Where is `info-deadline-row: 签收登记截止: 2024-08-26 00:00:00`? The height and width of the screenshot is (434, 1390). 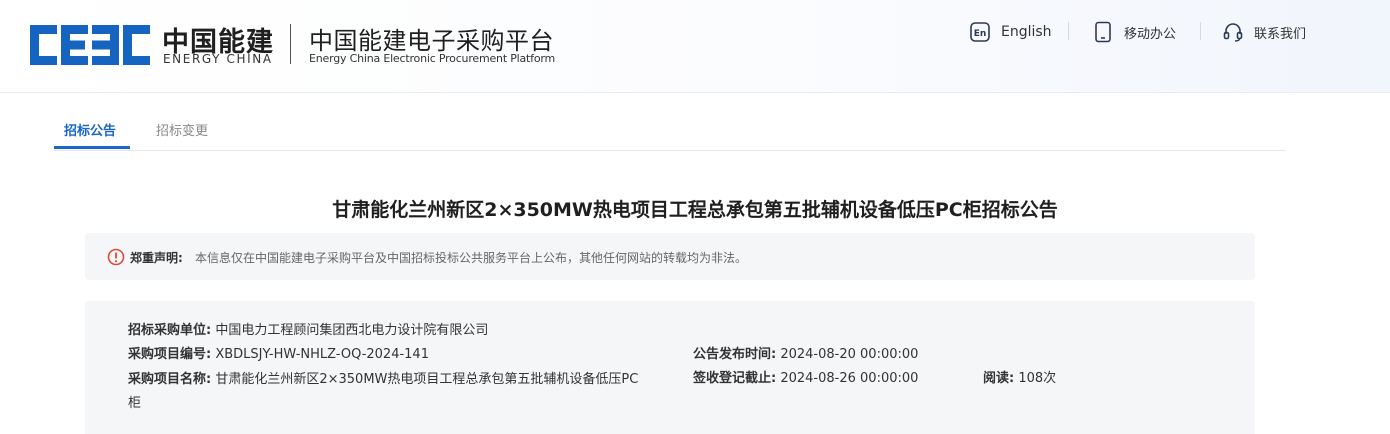
info-deadline-row: 签收登记截止: 2024-08-26 00:00:00 is located at coordinates (805, 376).